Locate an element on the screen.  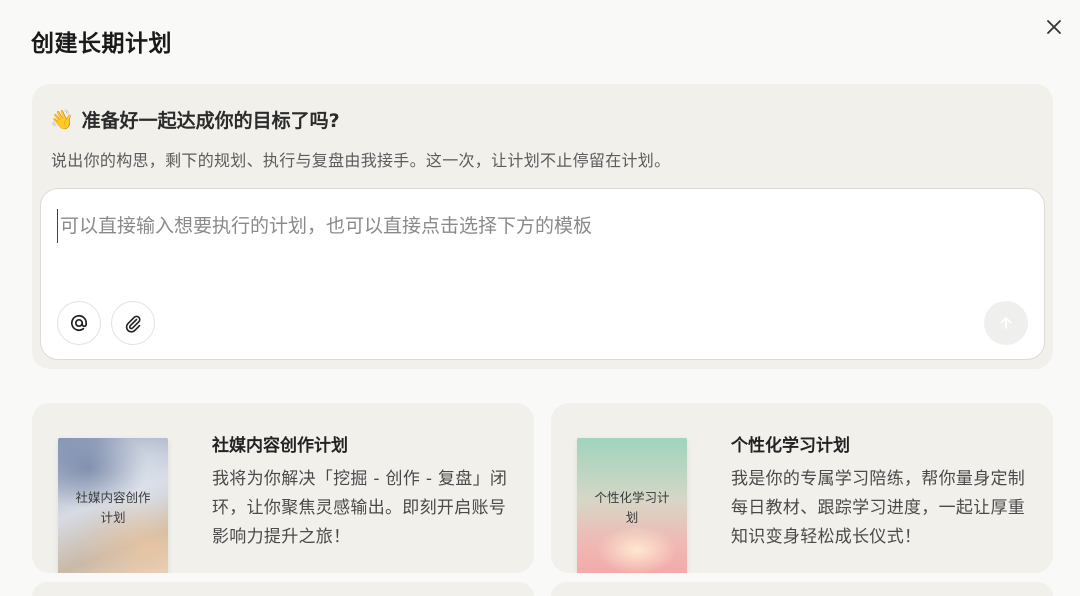
mention-button is located at coordinates (79, 323).